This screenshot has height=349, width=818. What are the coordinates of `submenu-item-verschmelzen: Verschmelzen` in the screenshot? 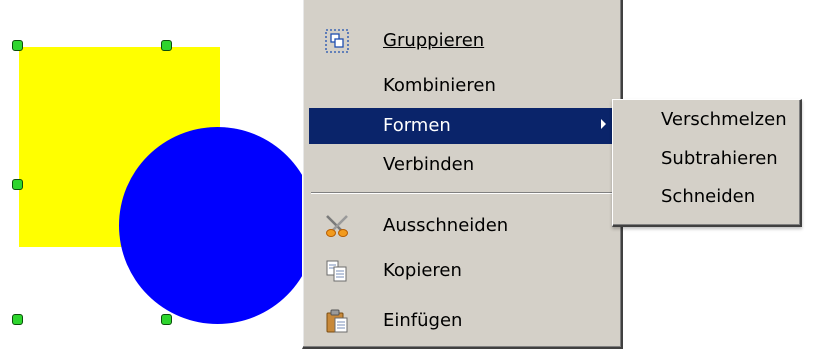 It's located at (706, 120).